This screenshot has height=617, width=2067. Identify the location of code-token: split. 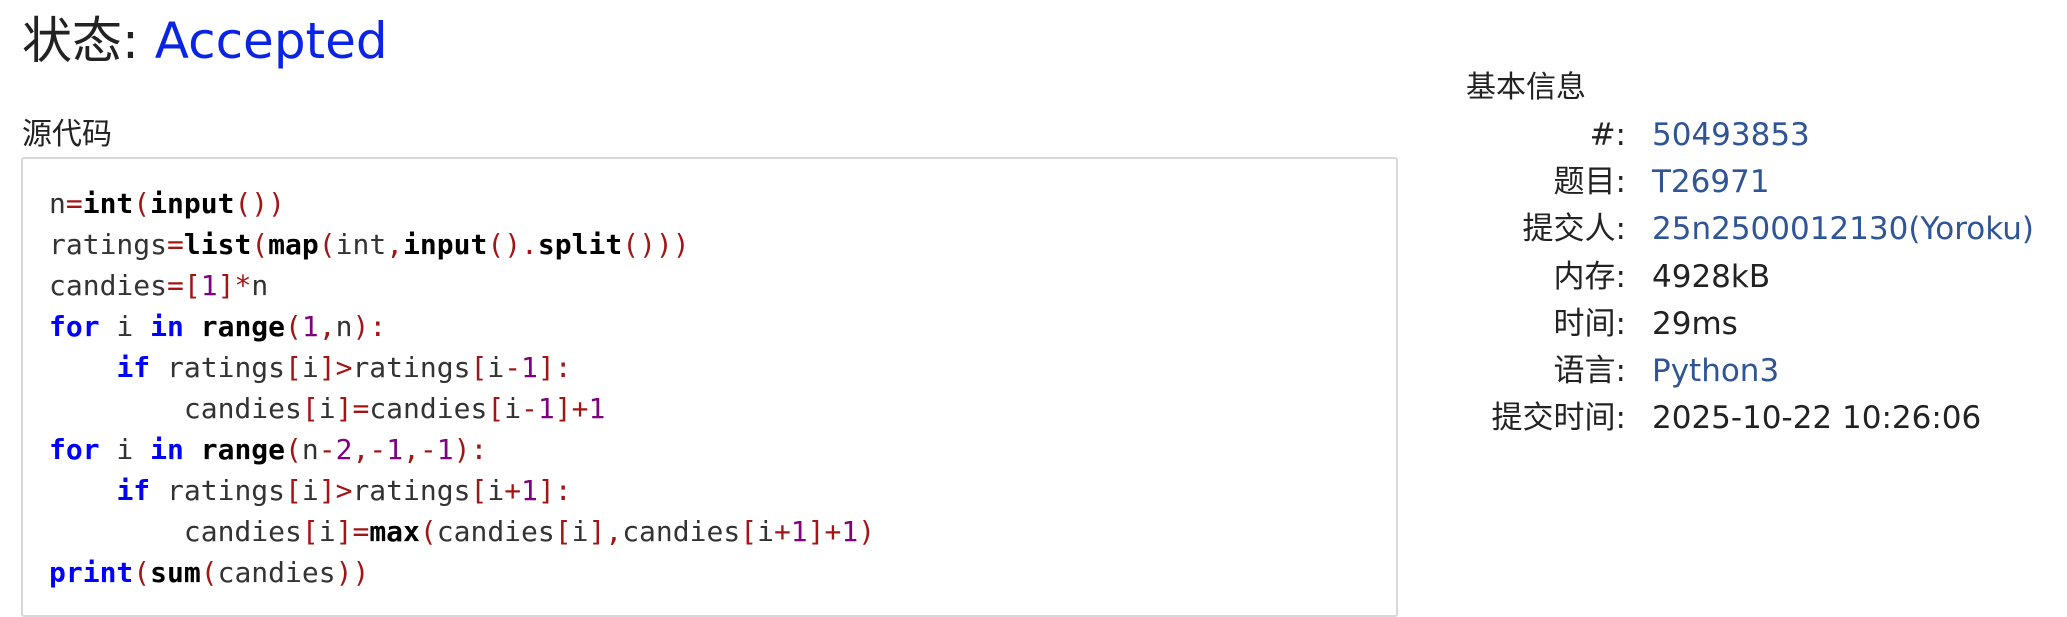
(580, 244).